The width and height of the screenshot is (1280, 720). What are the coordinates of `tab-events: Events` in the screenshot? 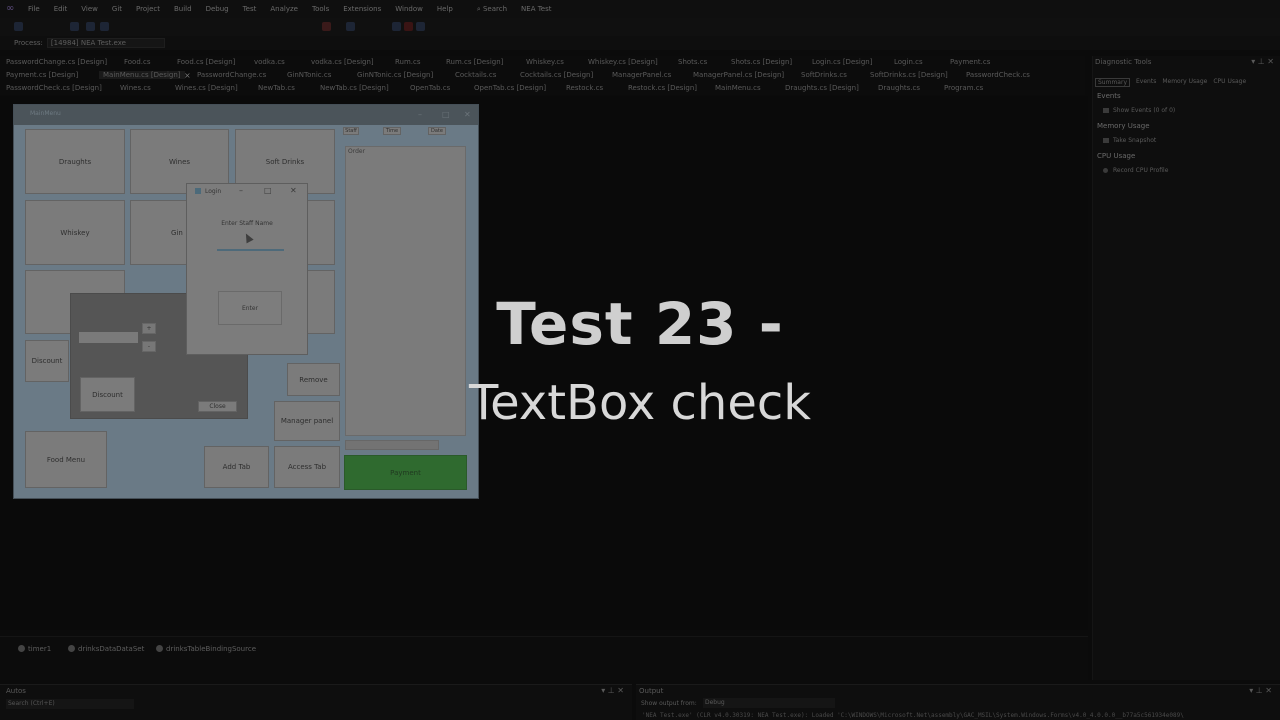 It's located at (1146, 82).